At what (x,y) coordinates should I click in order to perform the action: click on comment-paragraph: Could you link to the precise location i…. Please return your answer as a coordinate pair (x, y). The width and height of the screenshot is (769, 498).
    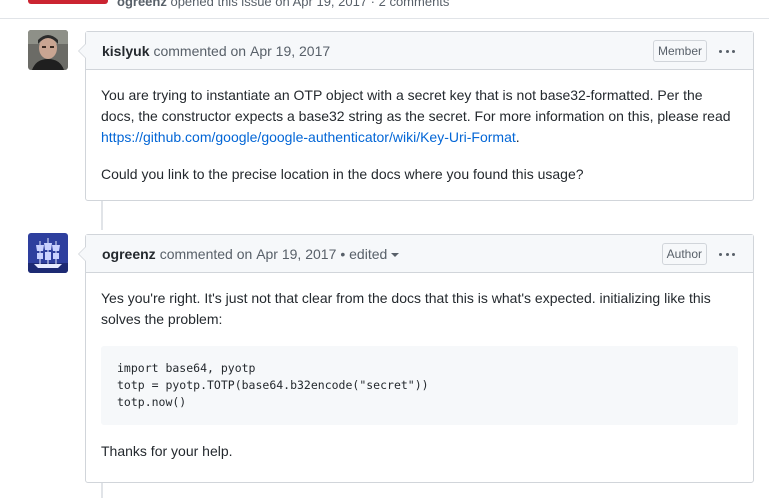
    Looking at the image, I should click on (342, 174).